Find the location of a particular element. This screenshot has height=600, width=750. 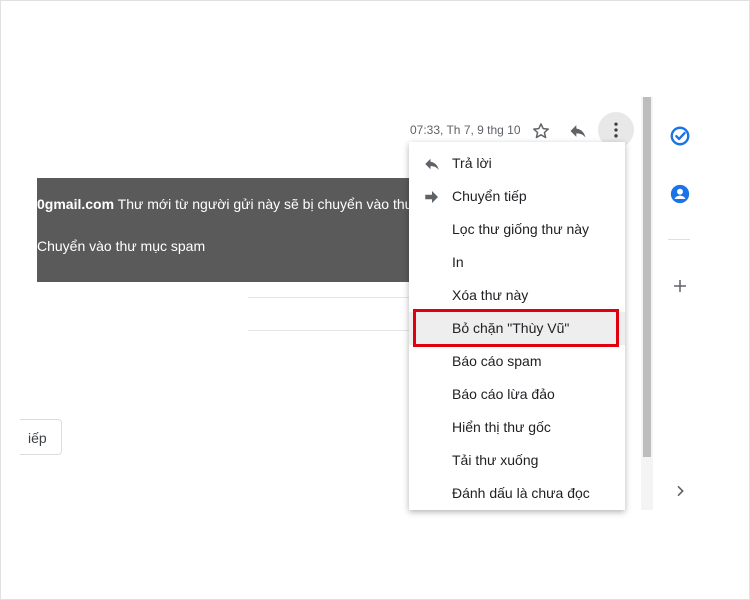

star-icon is located at coordinates (541, 131).